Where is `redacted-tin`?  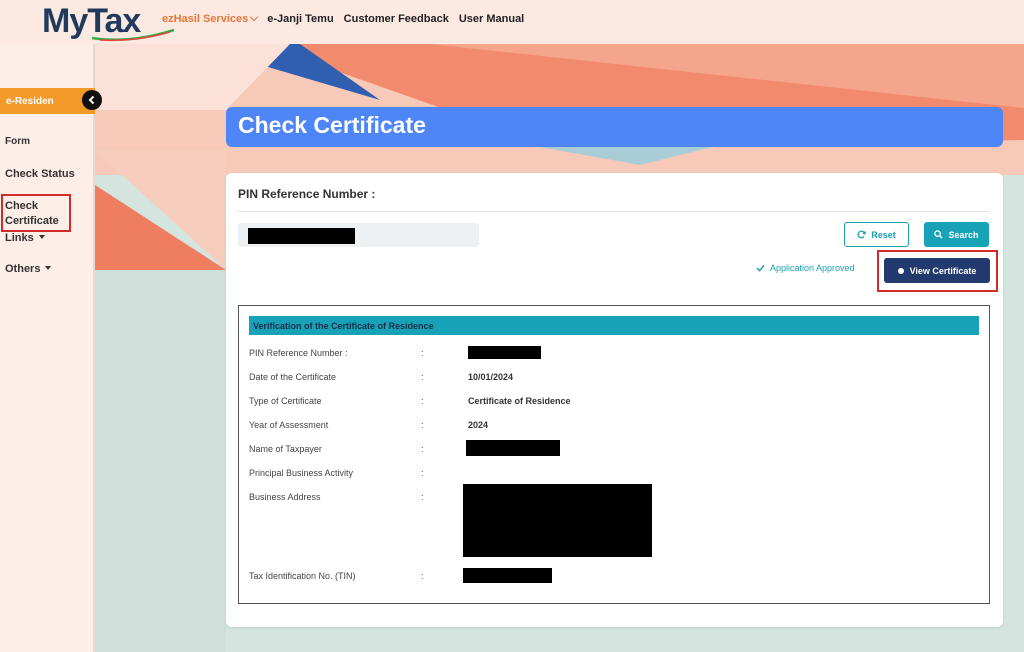
redacted-tin is located at coordinates (507, 575).